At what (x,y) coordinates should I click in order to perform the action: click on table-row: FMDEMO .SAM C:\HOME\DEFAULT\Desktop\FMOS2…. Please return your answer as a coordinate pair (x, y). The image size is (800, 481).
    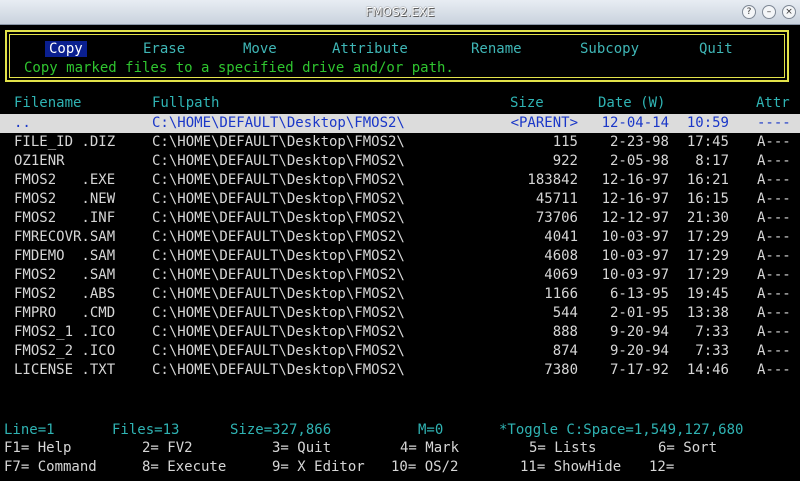
    Looking at the image, I should click on (400, 256).